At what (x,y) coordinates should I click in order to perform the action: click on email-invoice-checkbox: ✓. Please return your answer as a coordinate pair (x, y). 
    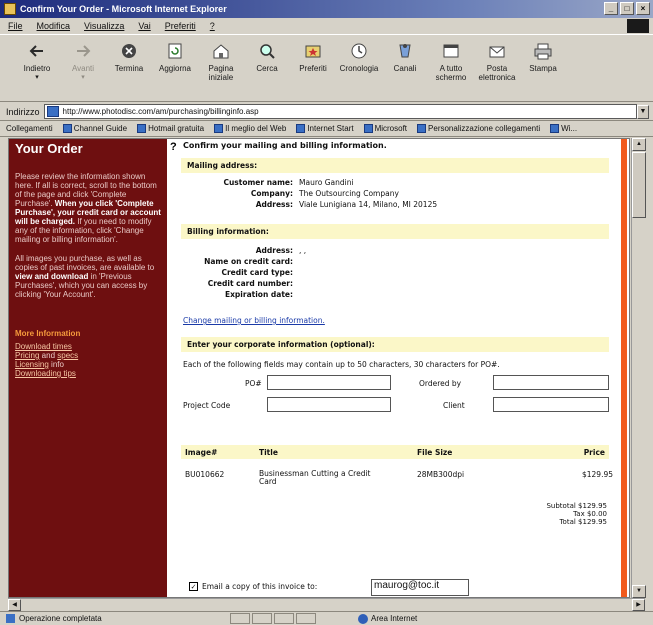
    Looking at the image, I should click on (193, 586).